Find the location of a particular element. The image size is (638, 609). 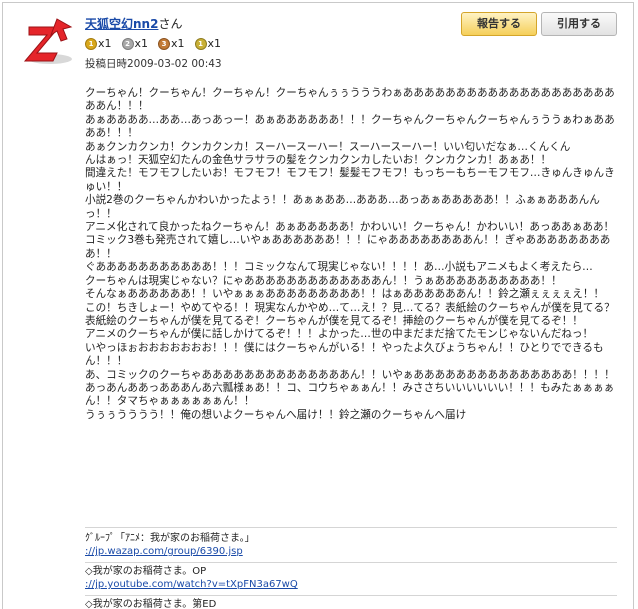

badge-list: 1 x1 2 x1 3 x1 1 x1 is located at coordinates (153, 43).